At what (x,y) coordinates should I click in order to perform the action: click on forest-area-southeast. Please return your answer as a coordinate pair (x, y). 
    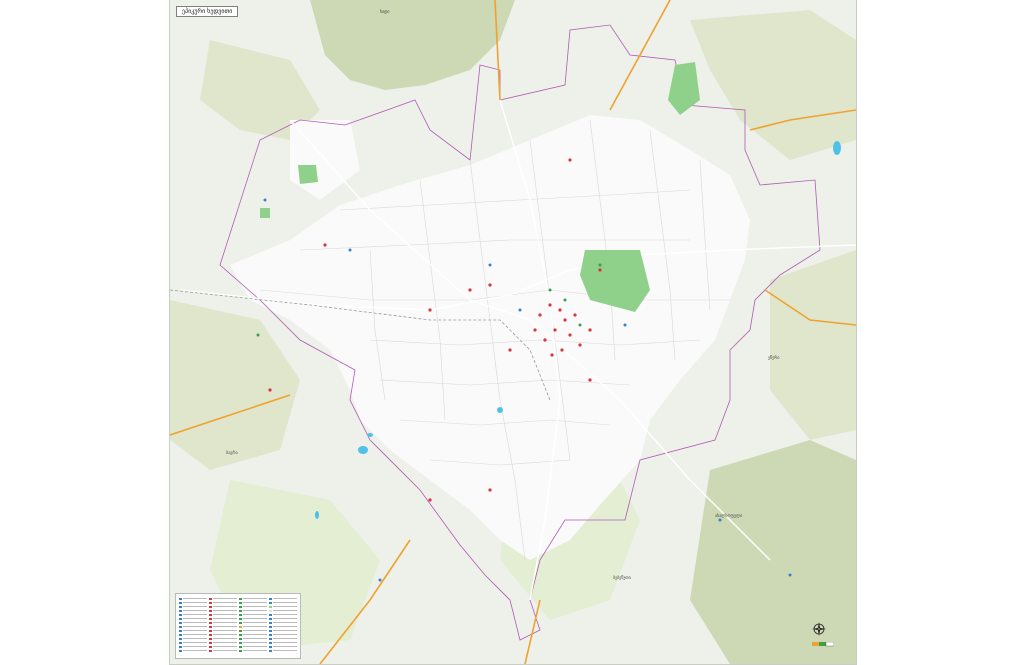
    Looking at the image, I should click on (773, 552).